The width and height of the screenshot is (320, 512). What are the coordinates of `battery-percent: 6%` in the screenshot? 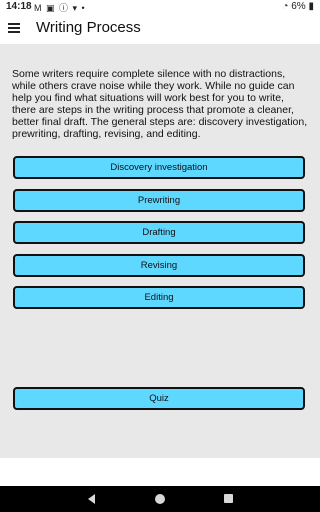 It's located at (298, 6).